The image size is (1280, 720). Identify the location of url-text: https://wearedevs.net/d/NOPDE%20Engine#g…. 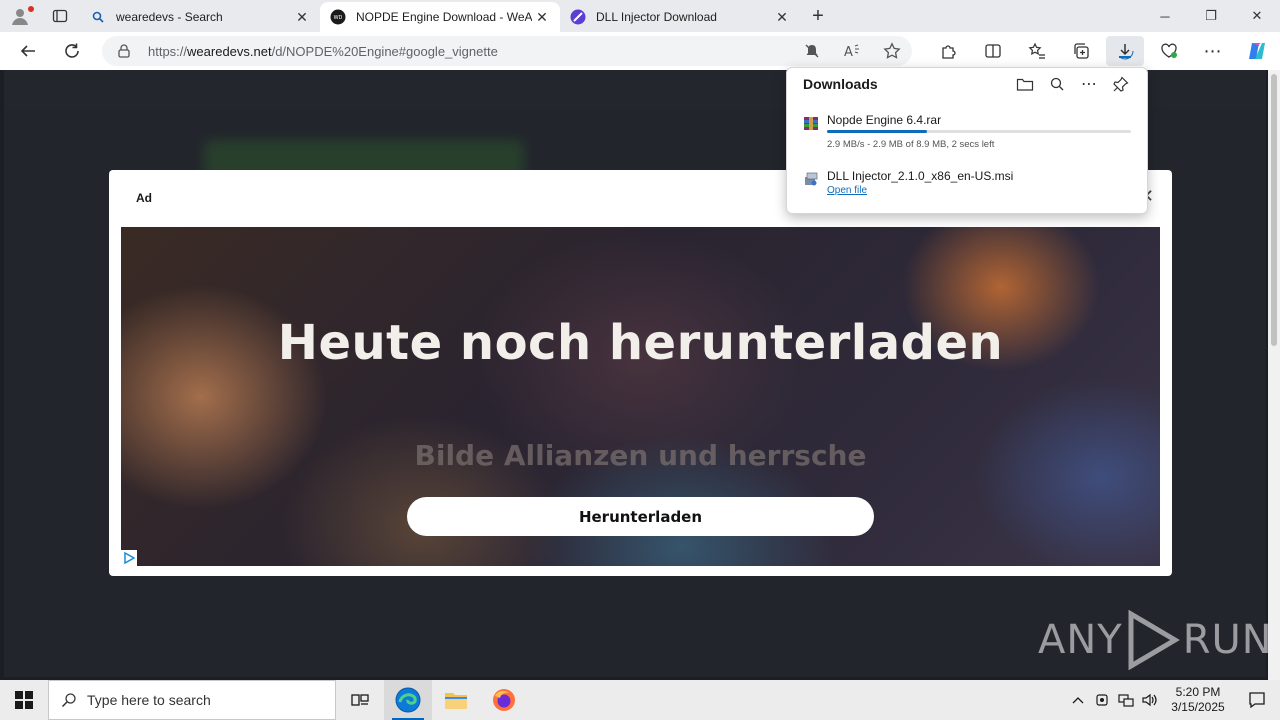
(323, 51).